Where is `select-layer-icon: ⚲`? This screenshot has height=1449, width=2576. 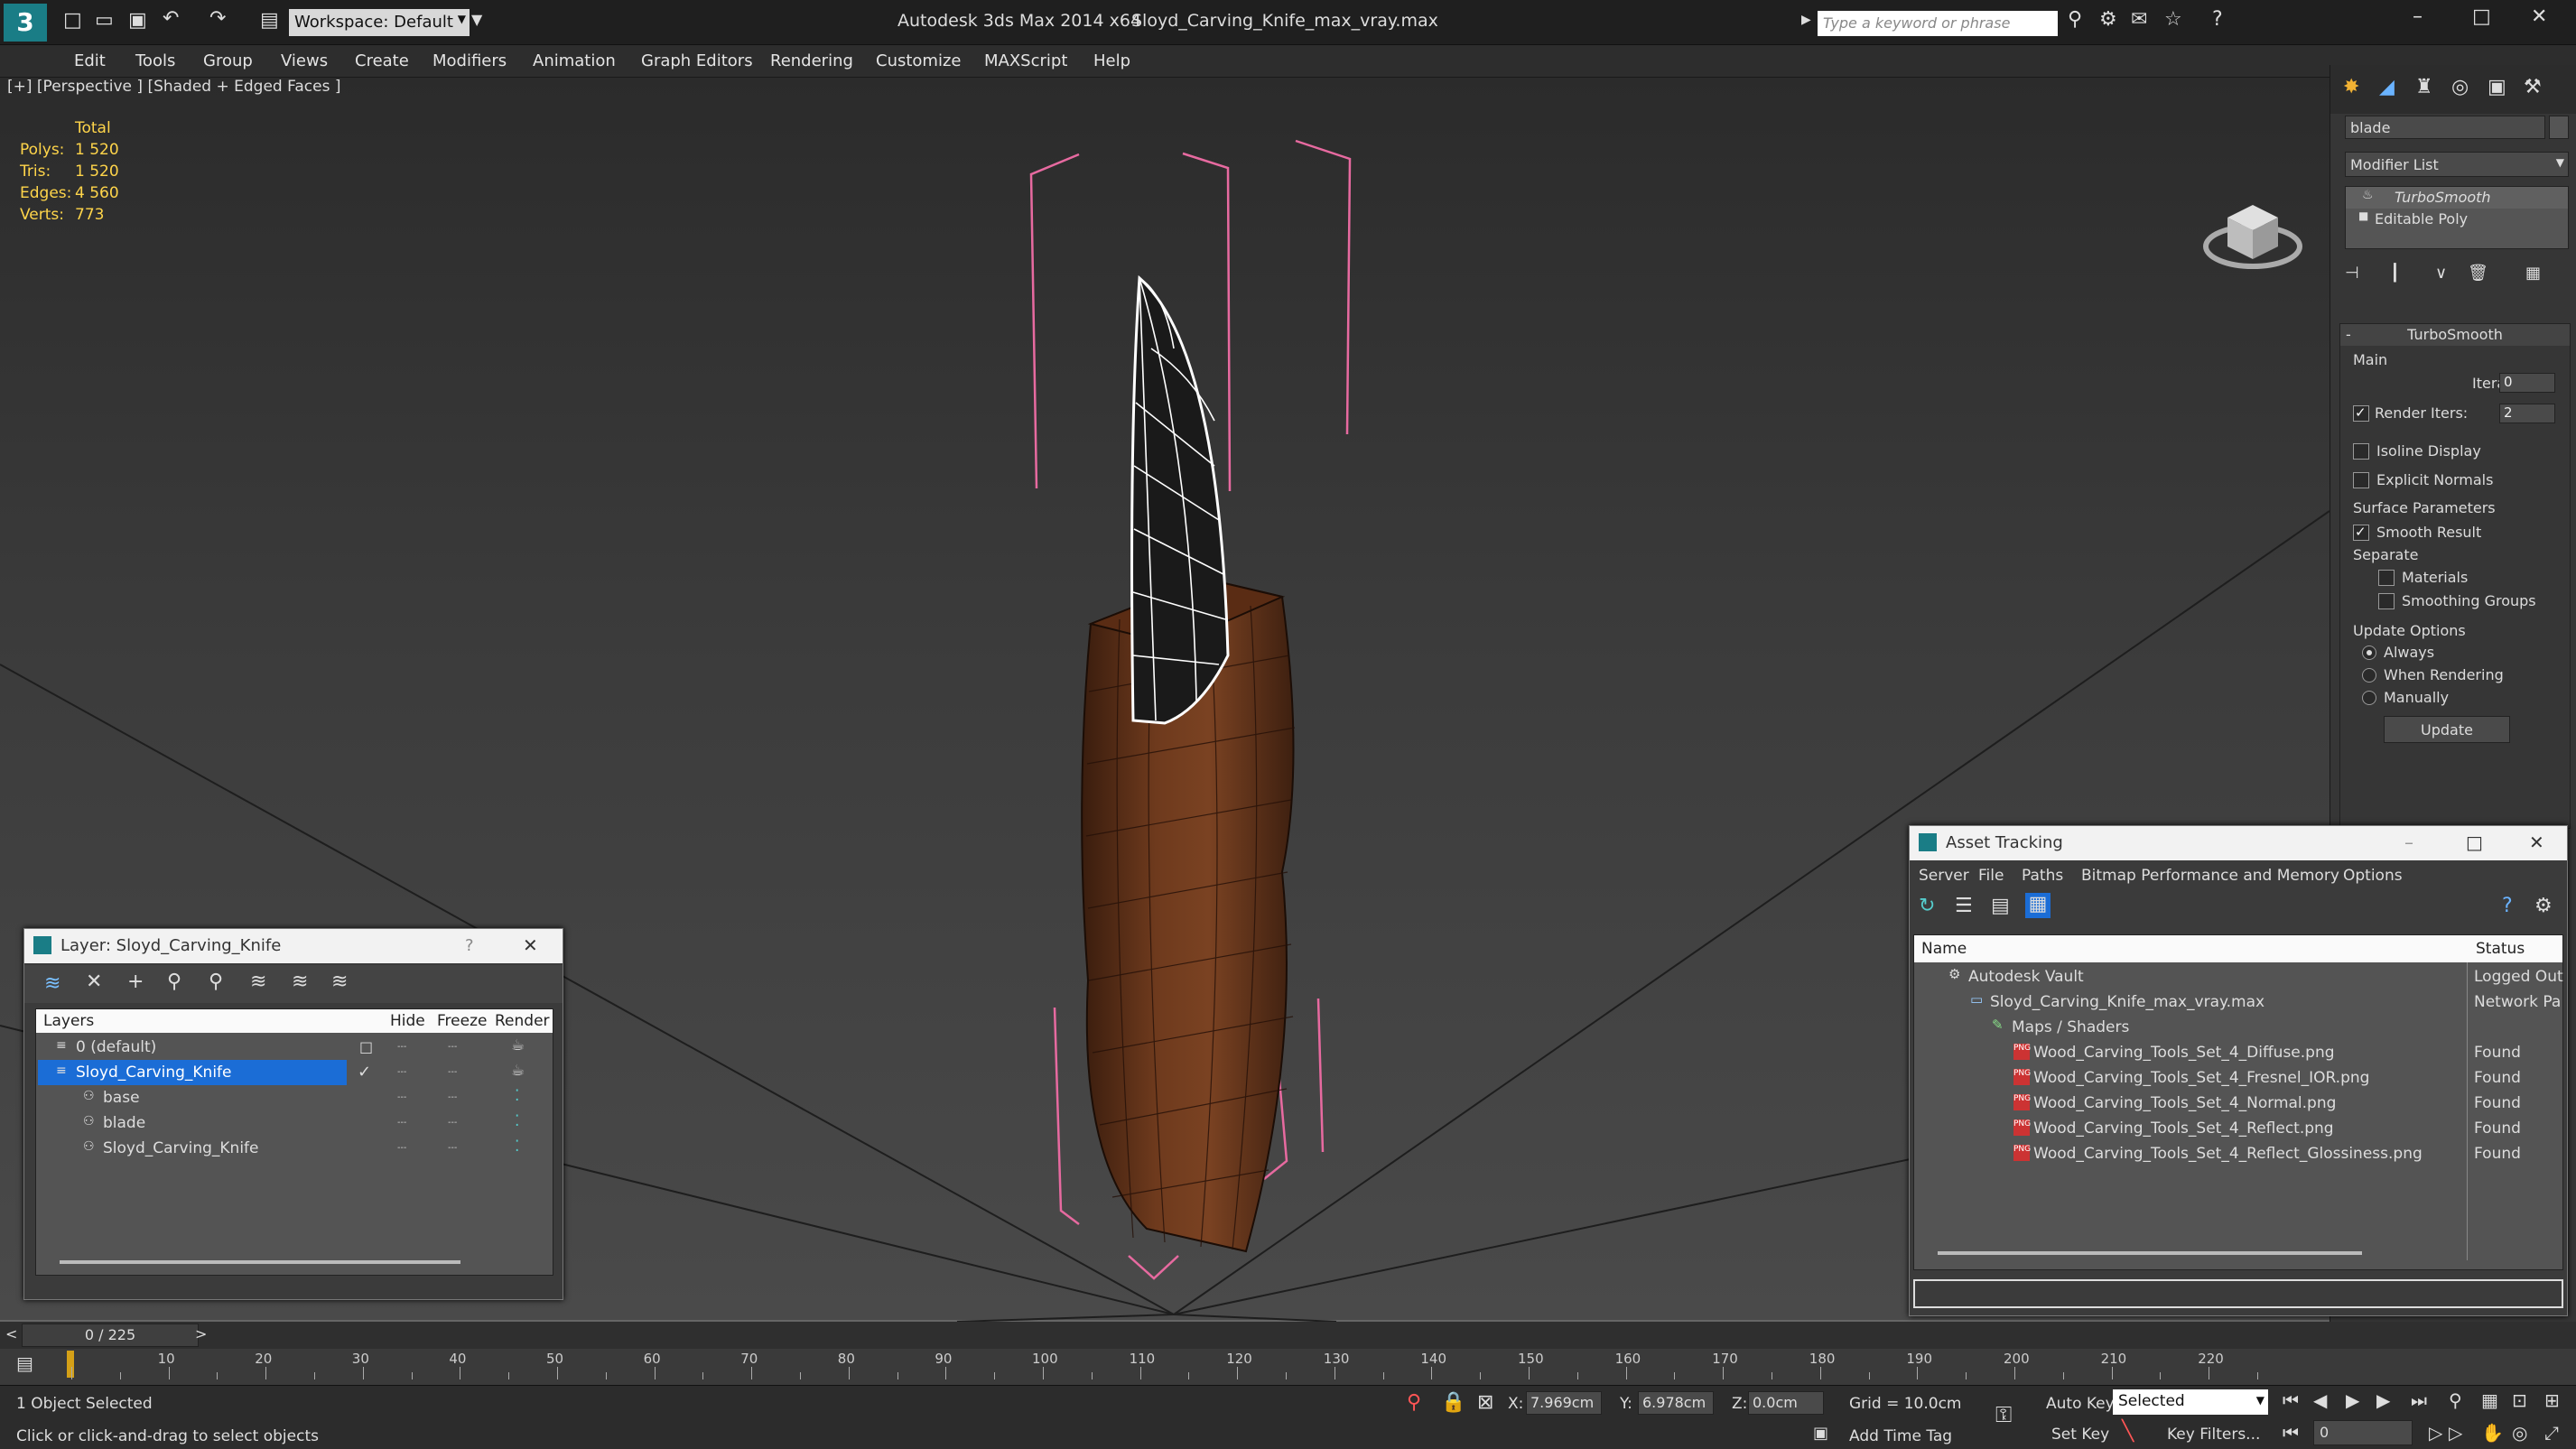
select-layer-icon: ⚲ is located at coordinates (216, 982).